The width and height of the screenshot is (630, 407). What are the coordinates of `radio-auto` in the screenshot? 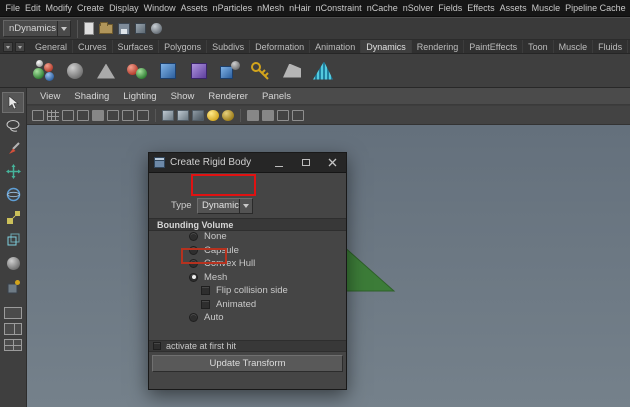 It's located at (193, 318).